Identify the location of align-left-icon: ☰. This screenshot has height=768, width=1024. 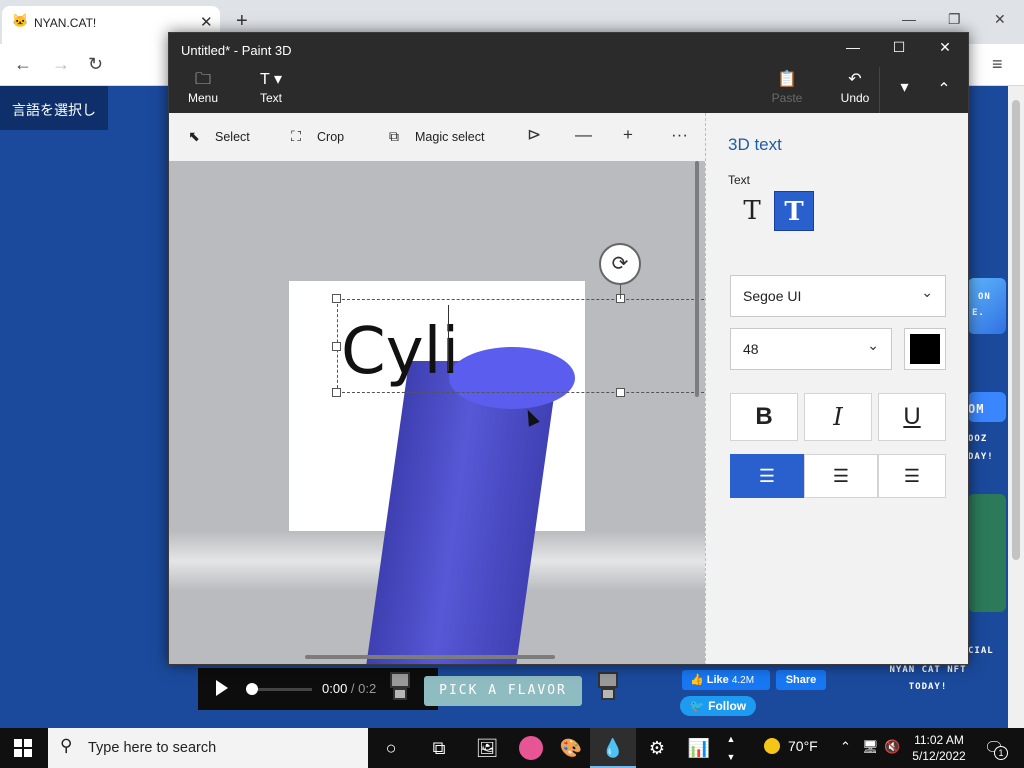
(767, 476).